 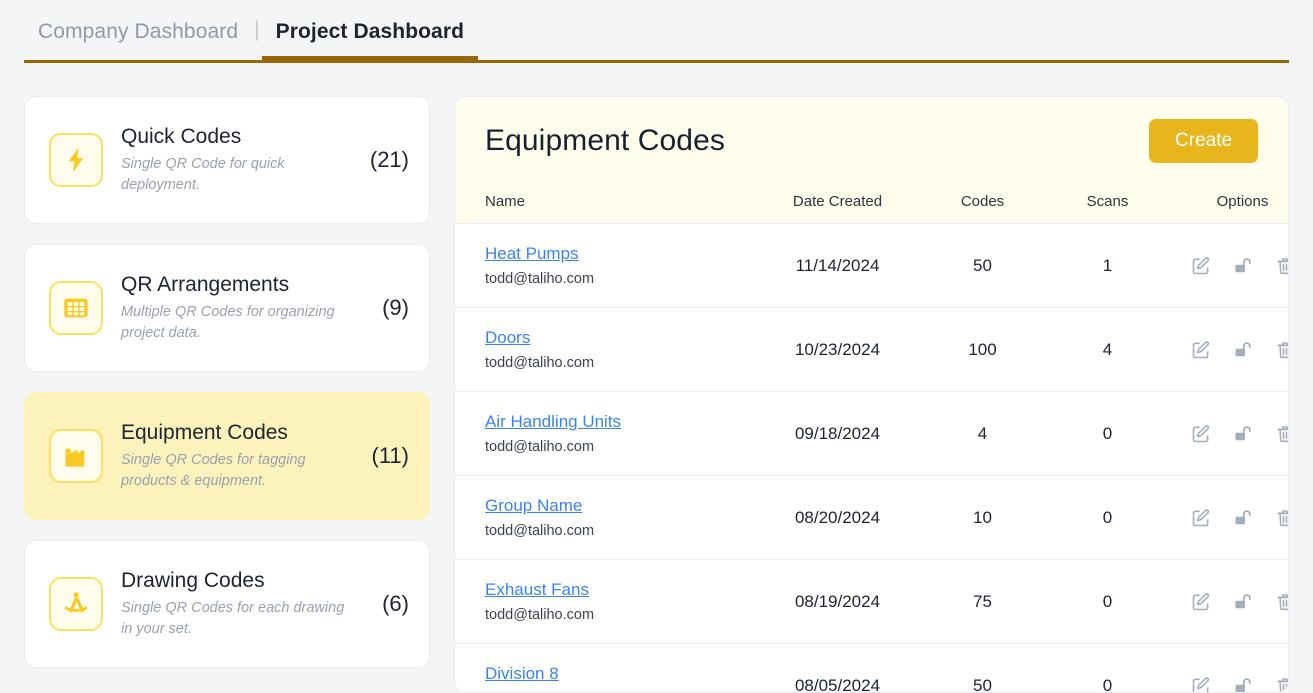 I want to click on cell-codes: 75, so click(x=982, y=601).